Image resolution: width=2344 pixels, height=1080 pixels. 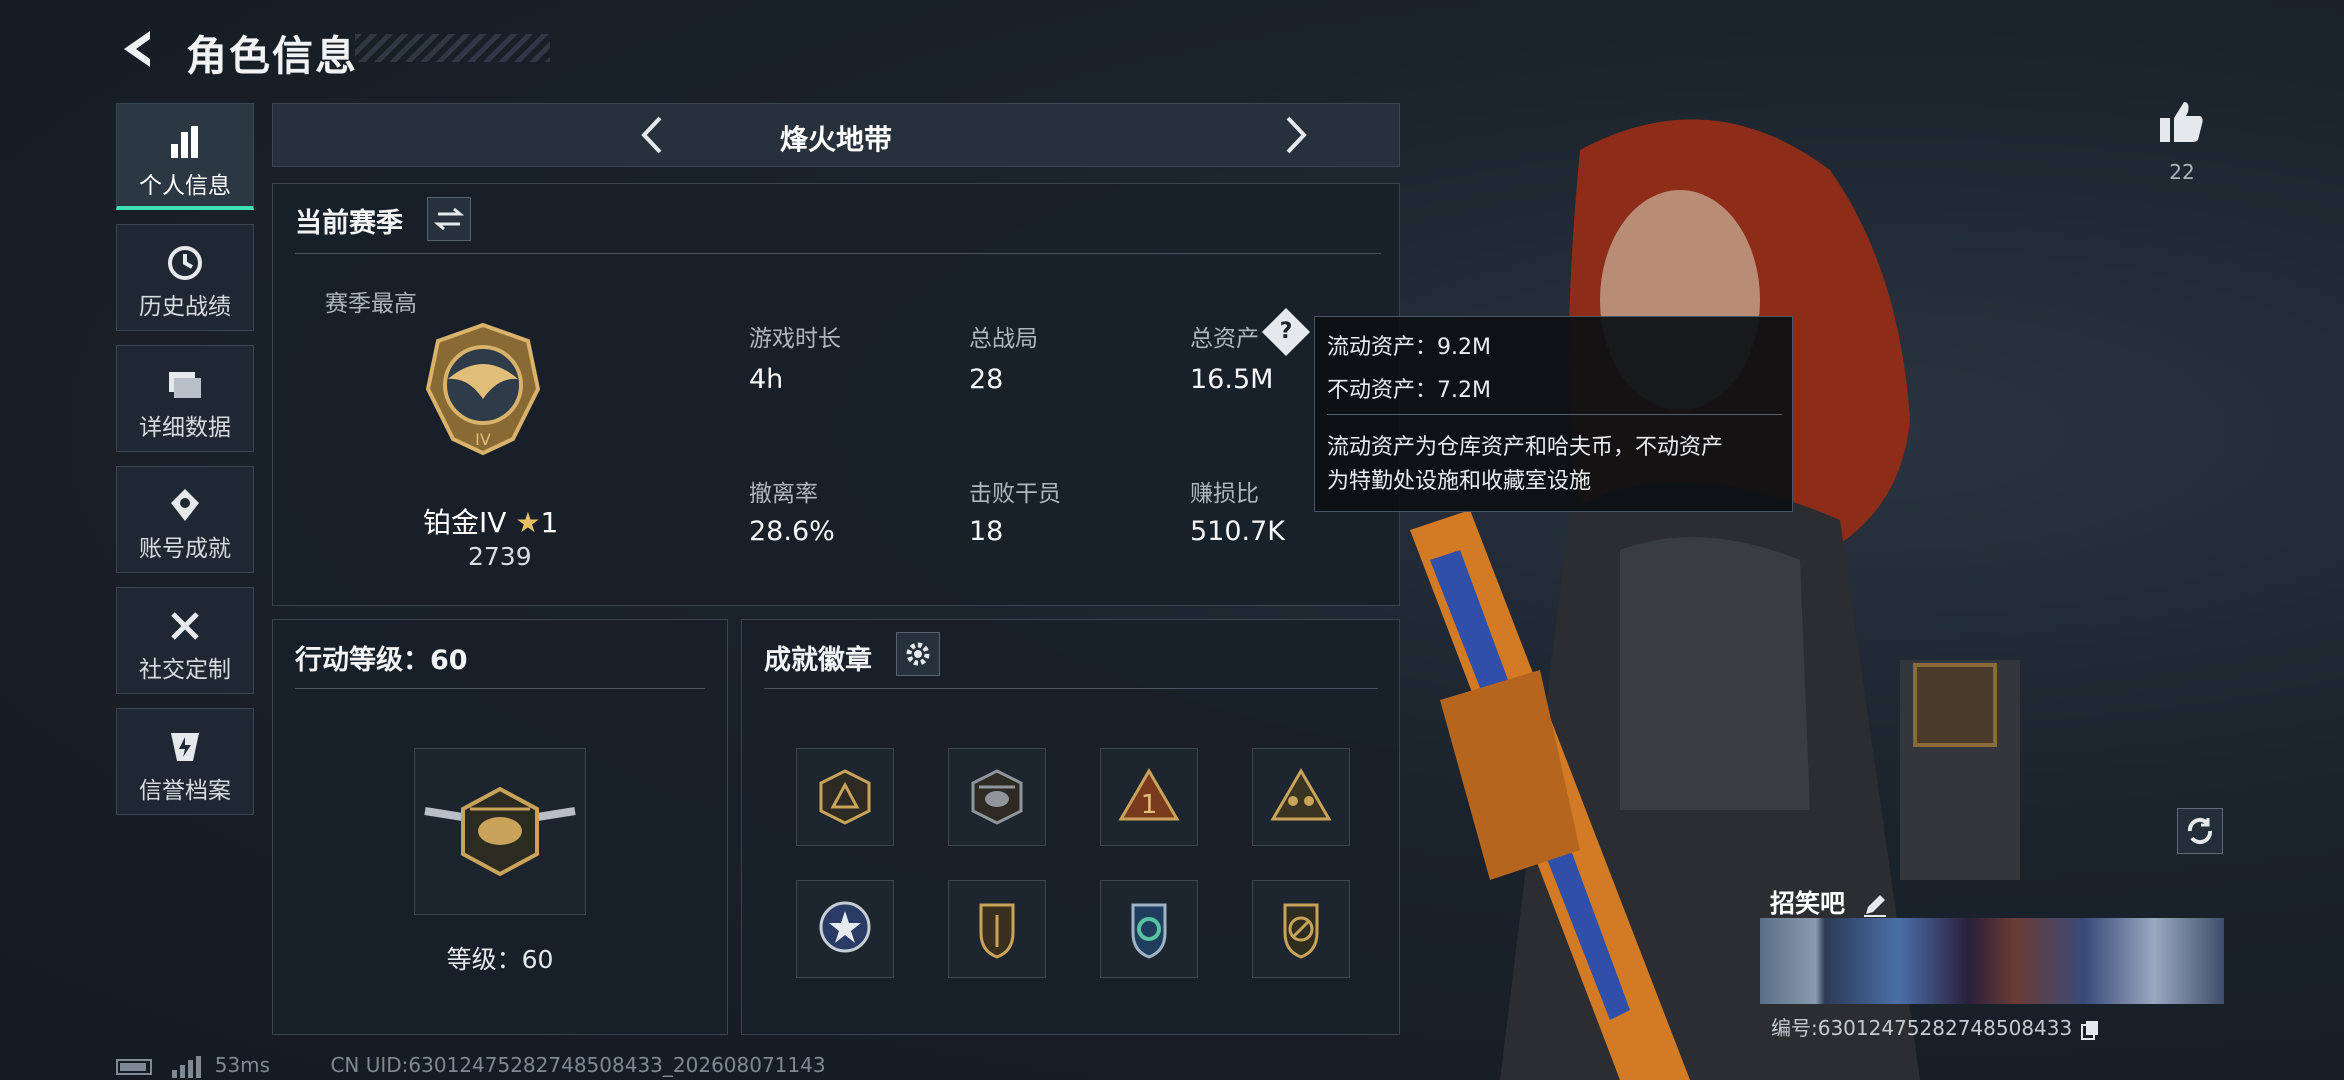 What do you see at coordinates (187, 1066) in the screenshot?
I see `signal-icon` at bounding box center [187, 1066].